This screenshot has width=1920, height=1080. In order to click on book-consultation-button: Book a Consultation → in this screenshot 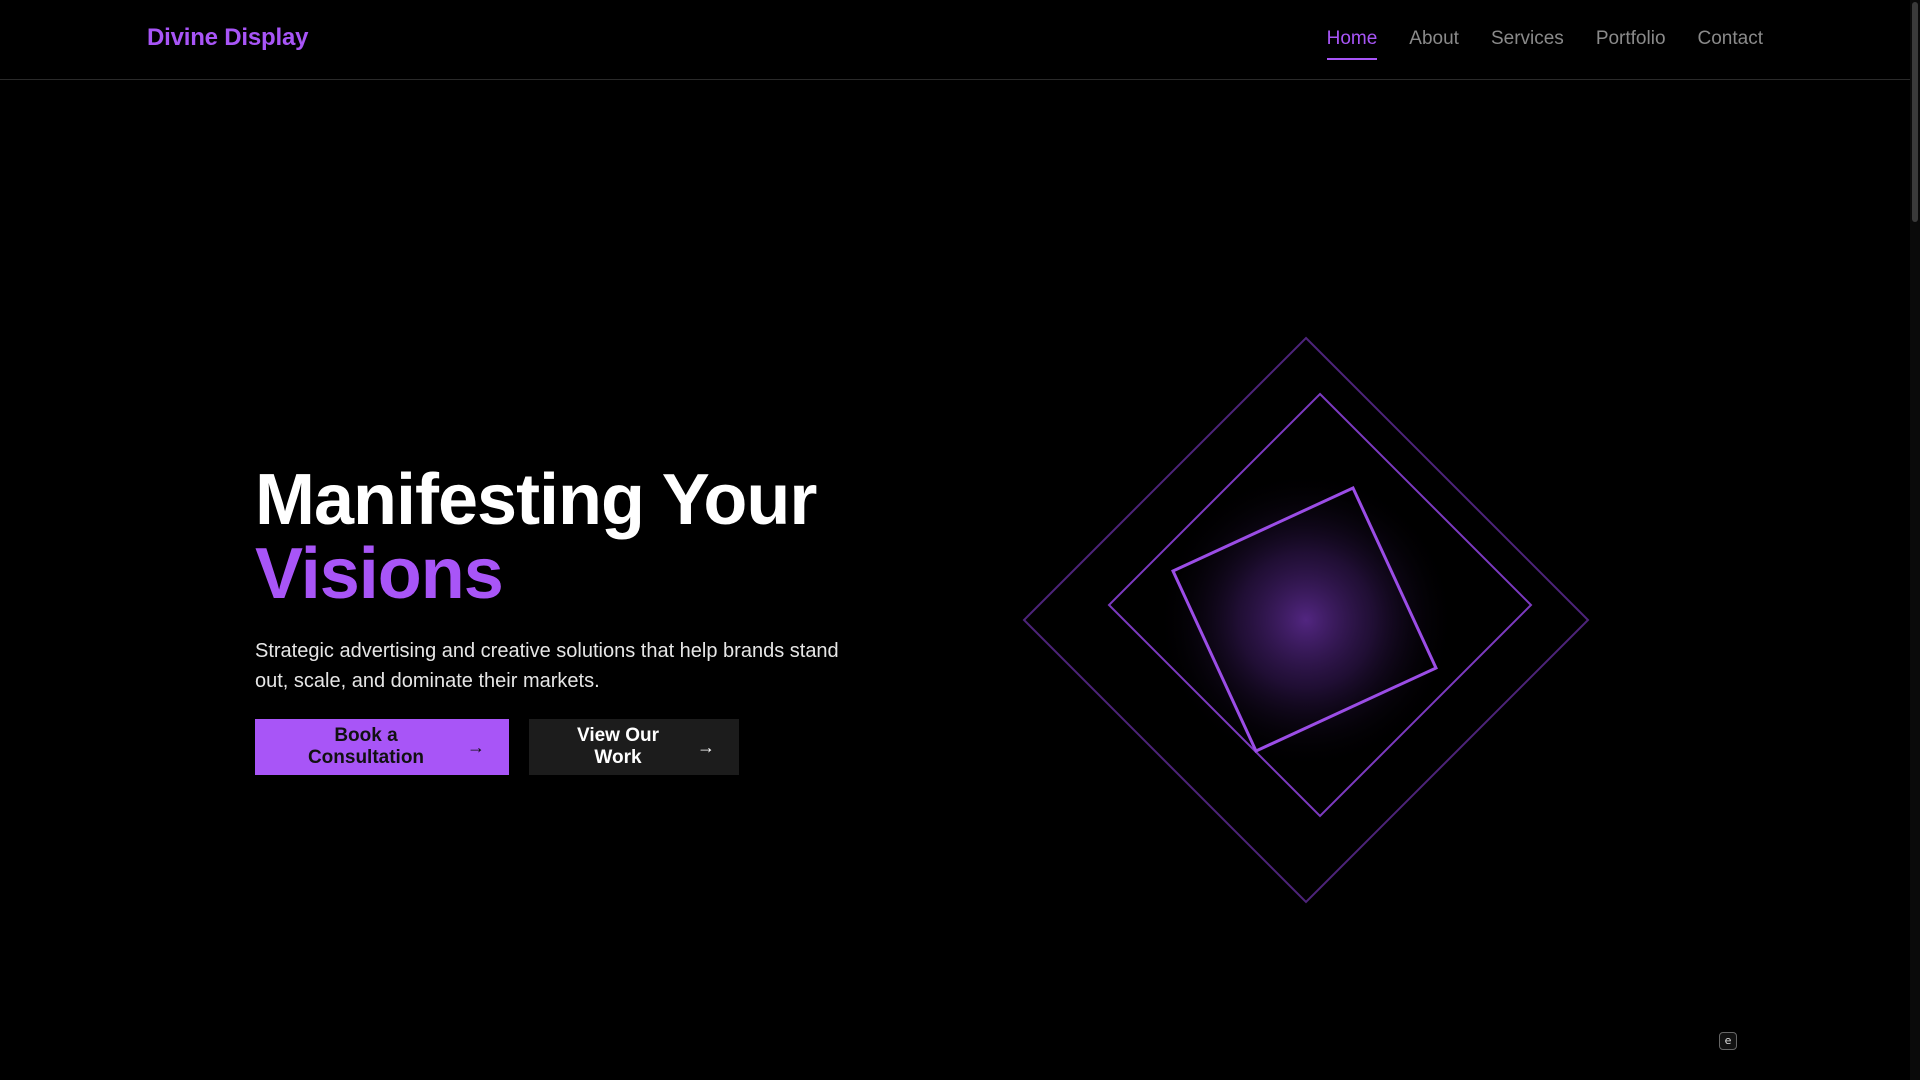, I will do `click(382, 747)`.